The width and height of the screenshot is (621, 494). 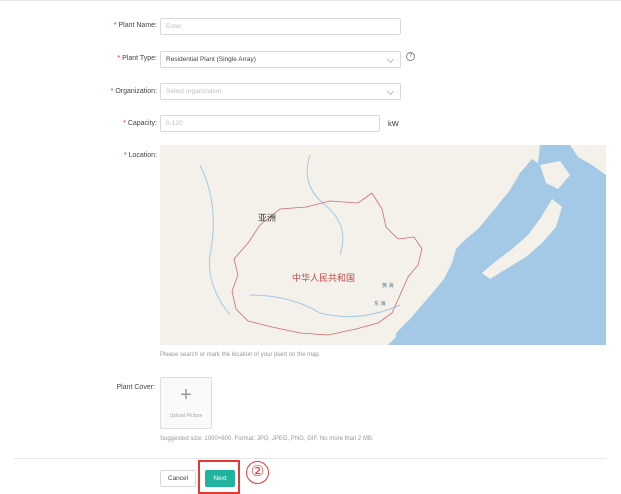 What do you see at coordinates (137, 58) in the screenshot?
I see `plant-type-label: * Plant Type:` at bounding box center [137, 58].